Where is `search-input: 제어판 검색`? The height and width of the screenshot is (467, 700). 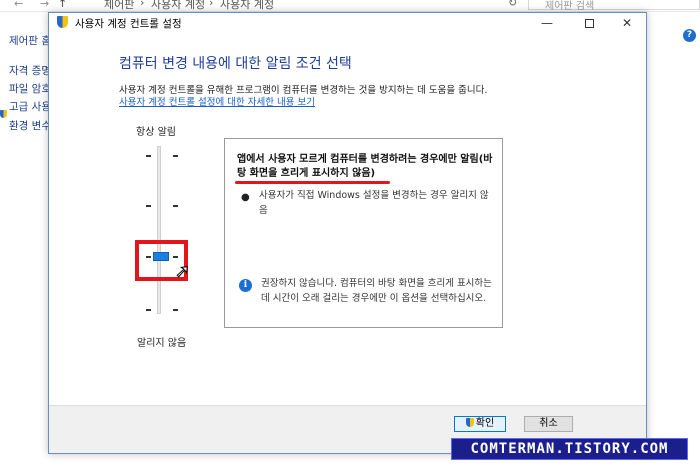
search-input: 제어판 검색 is located at coordinates (614, 6).